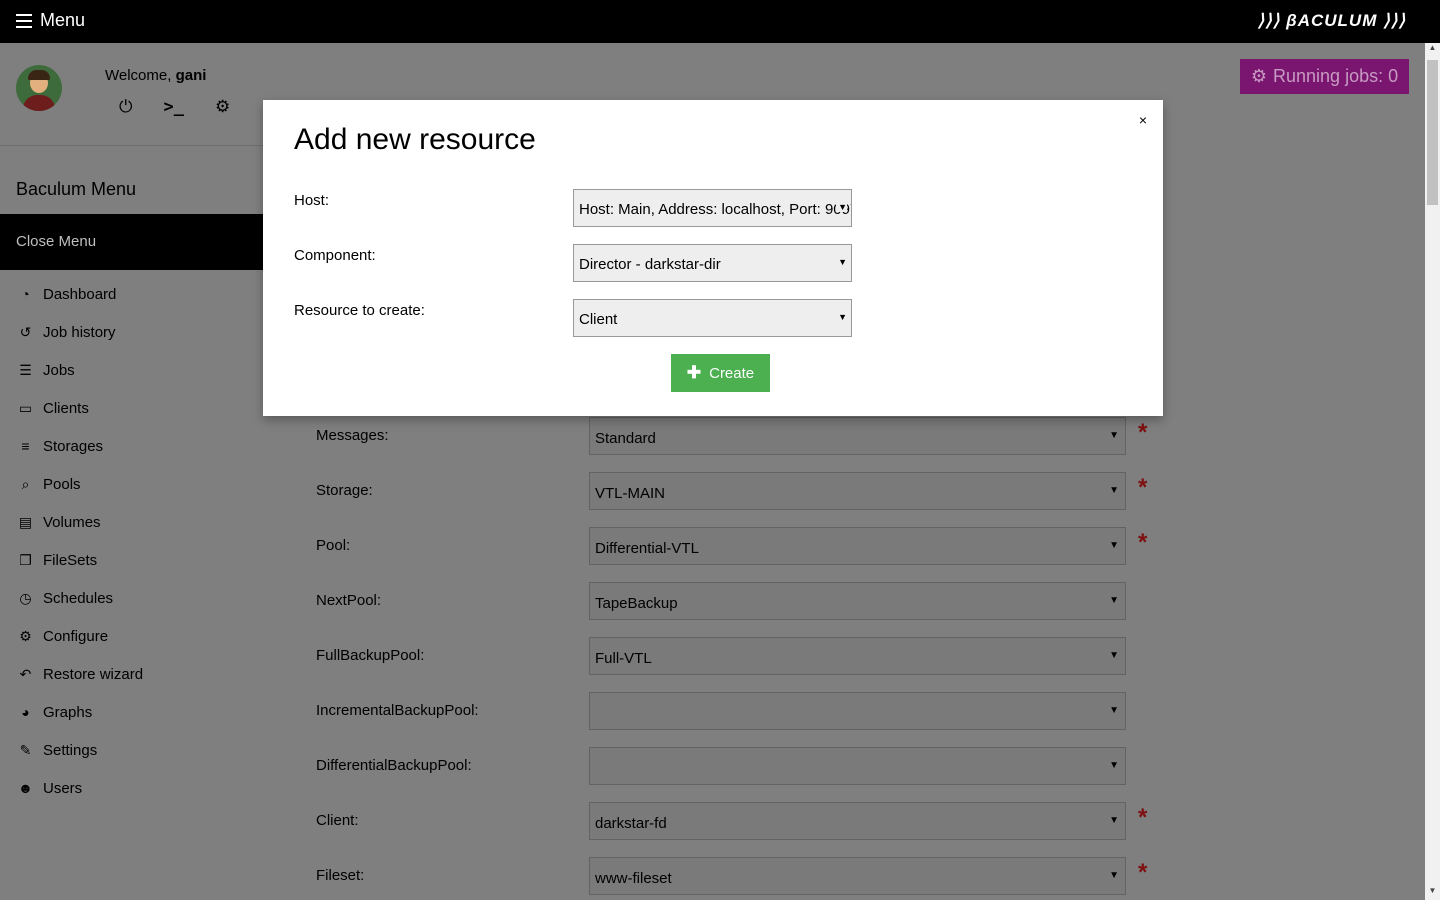 This screenshot has width=1440, height=900. I want to click on incrementalbackuppool-select: ▼, so click(857, 711).